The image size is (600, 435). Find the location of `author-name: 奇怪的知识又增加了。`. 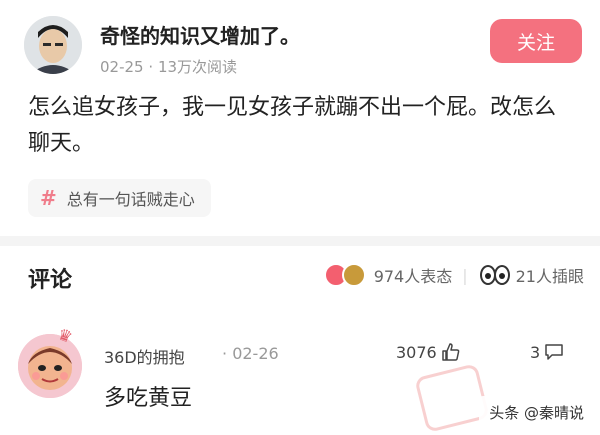

author-name: 奇怪的知识又增加了。 is located at coordinates (200, 34).